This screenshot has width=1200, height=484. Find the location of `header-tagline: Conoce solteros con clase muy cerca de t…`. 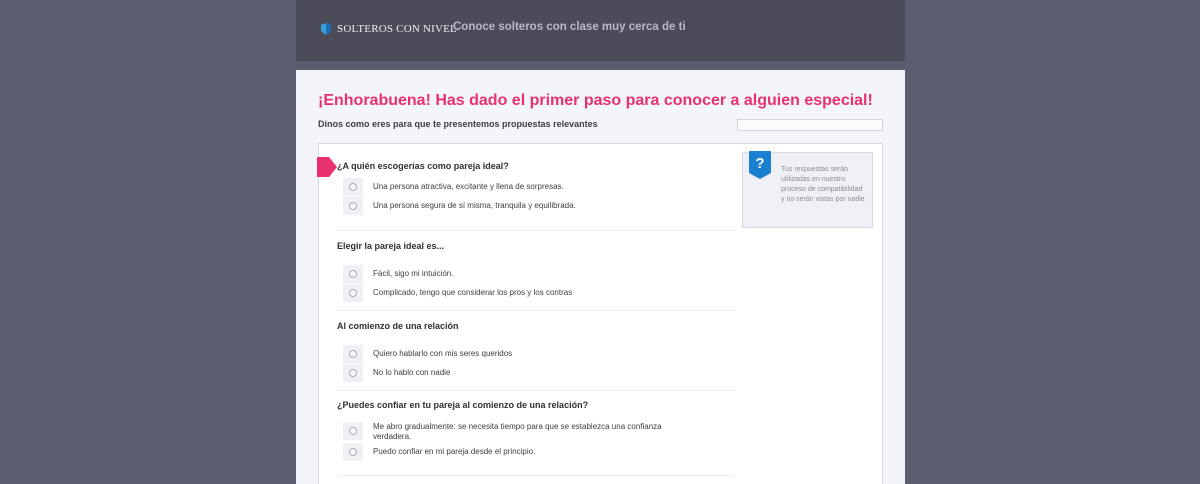

header-tagline: Conoce solteros con clase muy cerca de t… is located at coordinates (569, 27).